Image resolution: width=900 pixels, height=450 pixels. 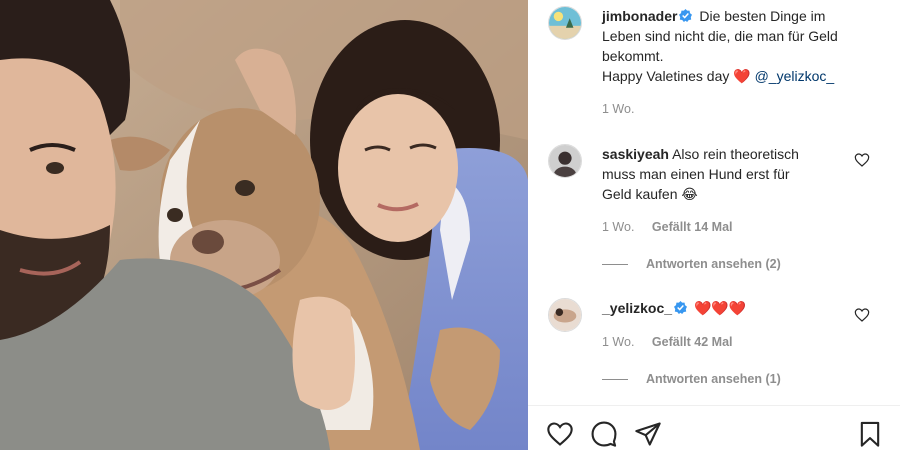 What do you see at coordinates (689, 194) in the screenshot?
I see `laughing-emoji: 😂` at bounding box center [689, 194].